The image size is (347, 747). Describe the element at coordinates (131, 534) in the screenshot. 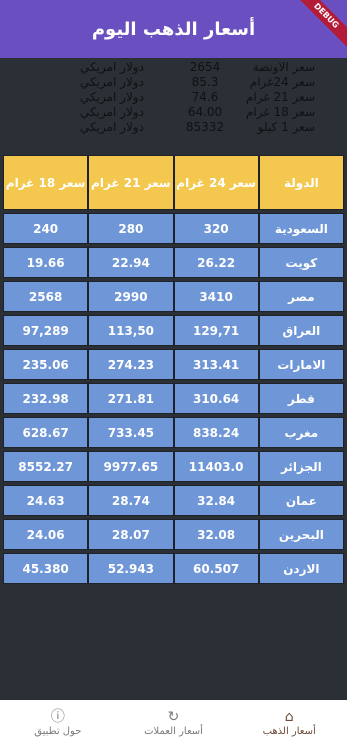

I see `cell-21k: 28.07` at that location.